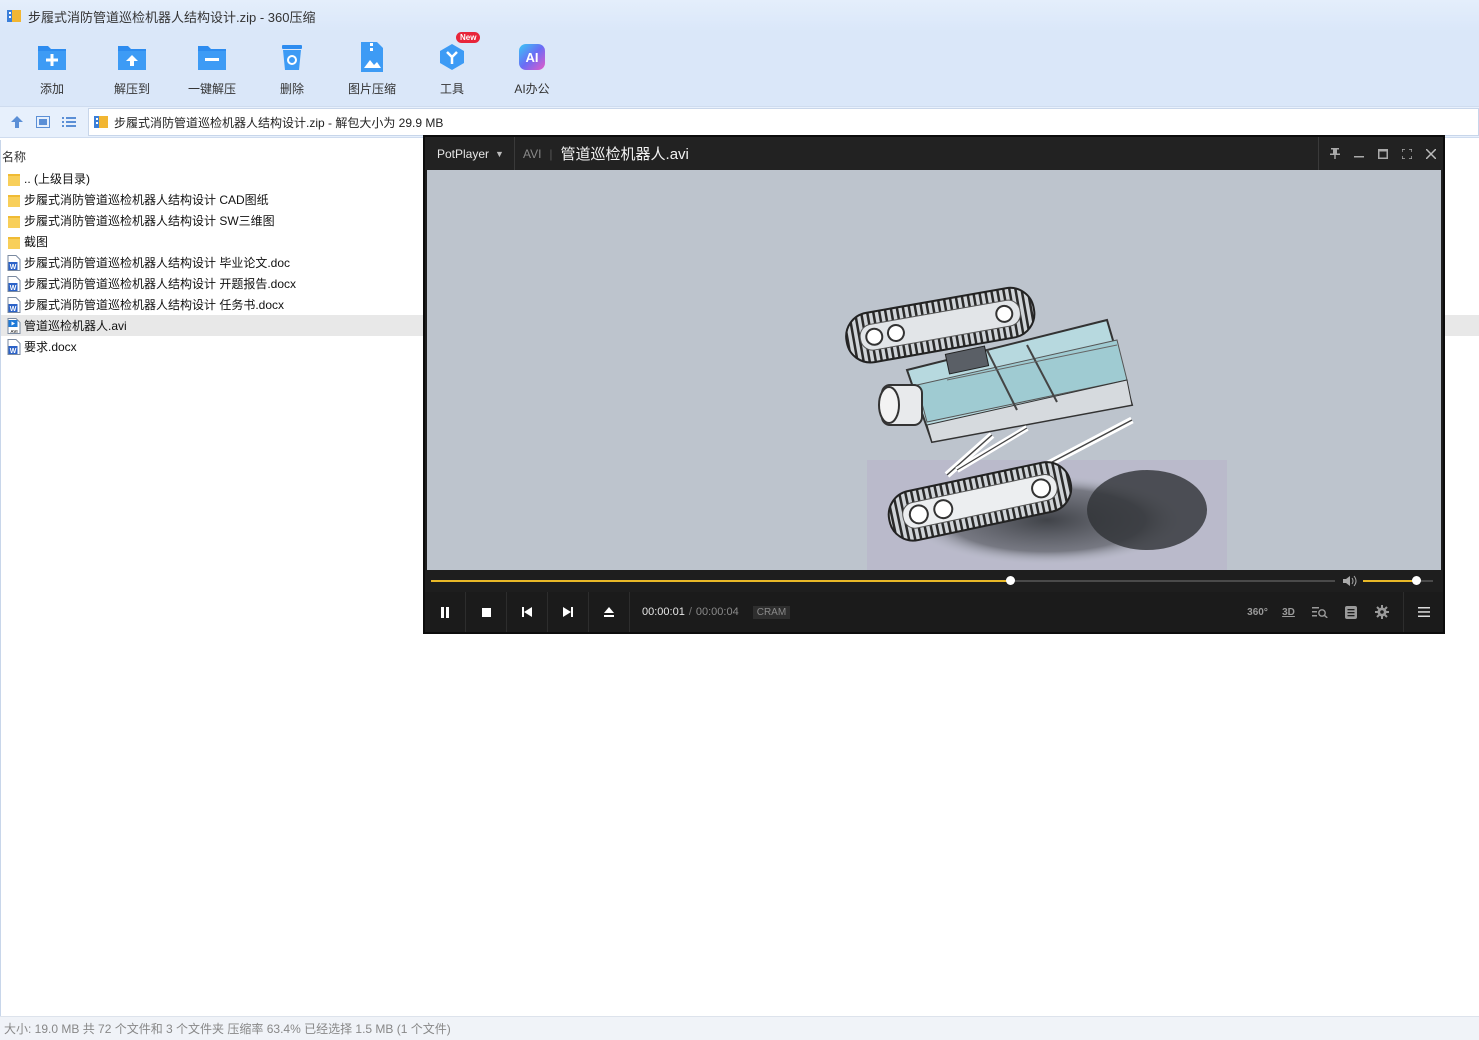  I want to click on up-level-button, so click(17, 122).